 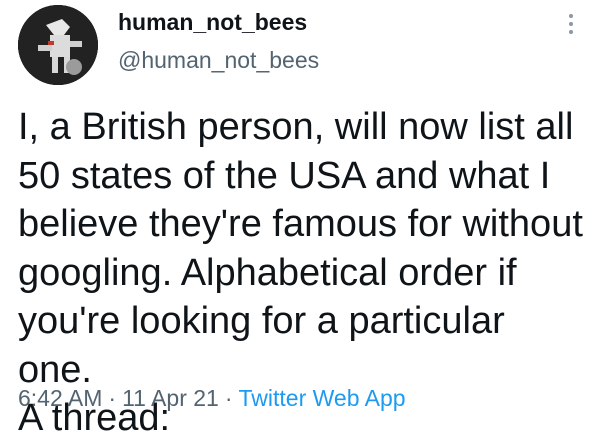 I want to click on tweet-meta: 6:42 AM · 11 Apr 21 · Twitter Web App, so click(x=212, y=398).